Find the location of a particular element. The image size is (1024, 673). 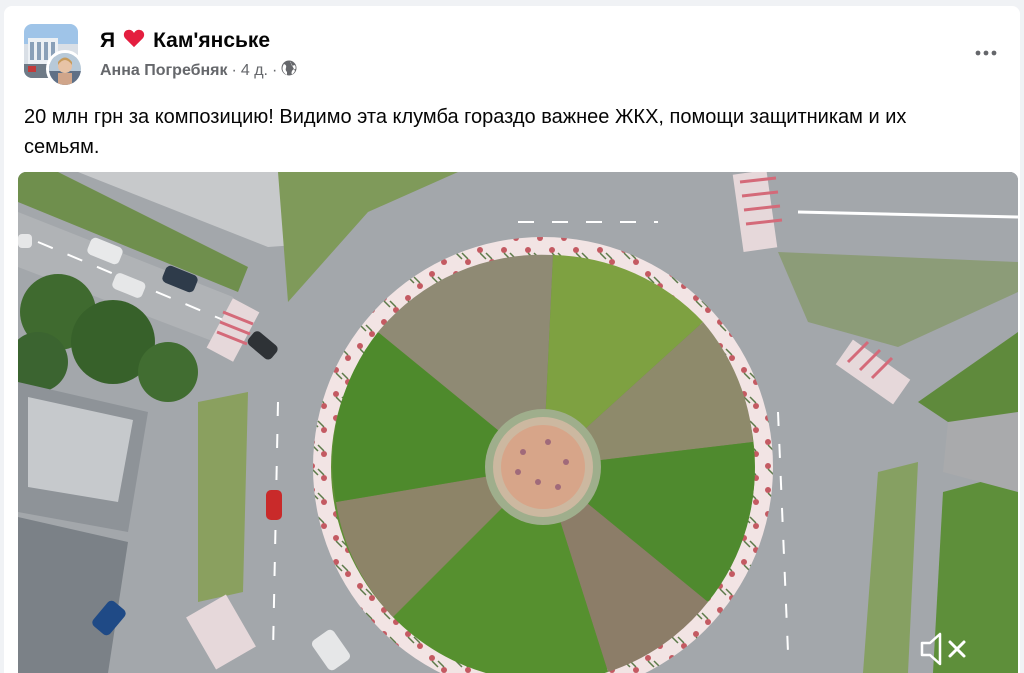

more-dots-icon is located at coordinates (986, 52).